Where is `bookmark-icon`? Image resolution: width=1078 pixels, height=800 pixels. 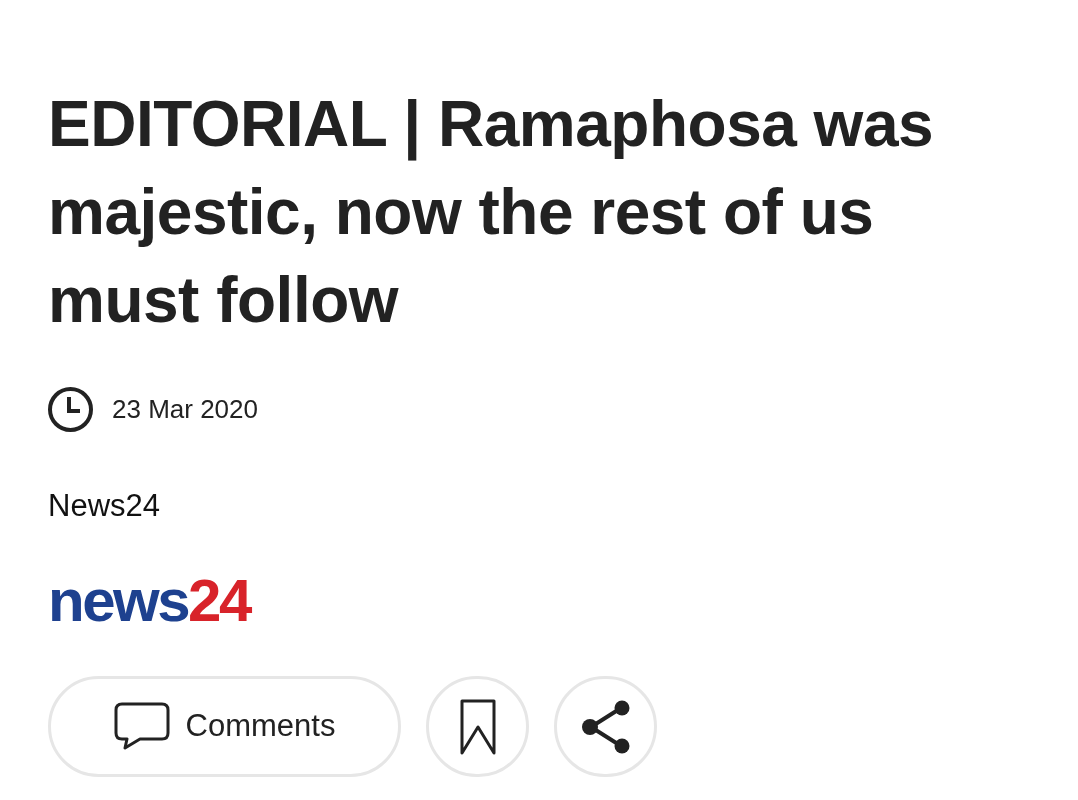 bookmark-icon is located at coordinates (477, 726).